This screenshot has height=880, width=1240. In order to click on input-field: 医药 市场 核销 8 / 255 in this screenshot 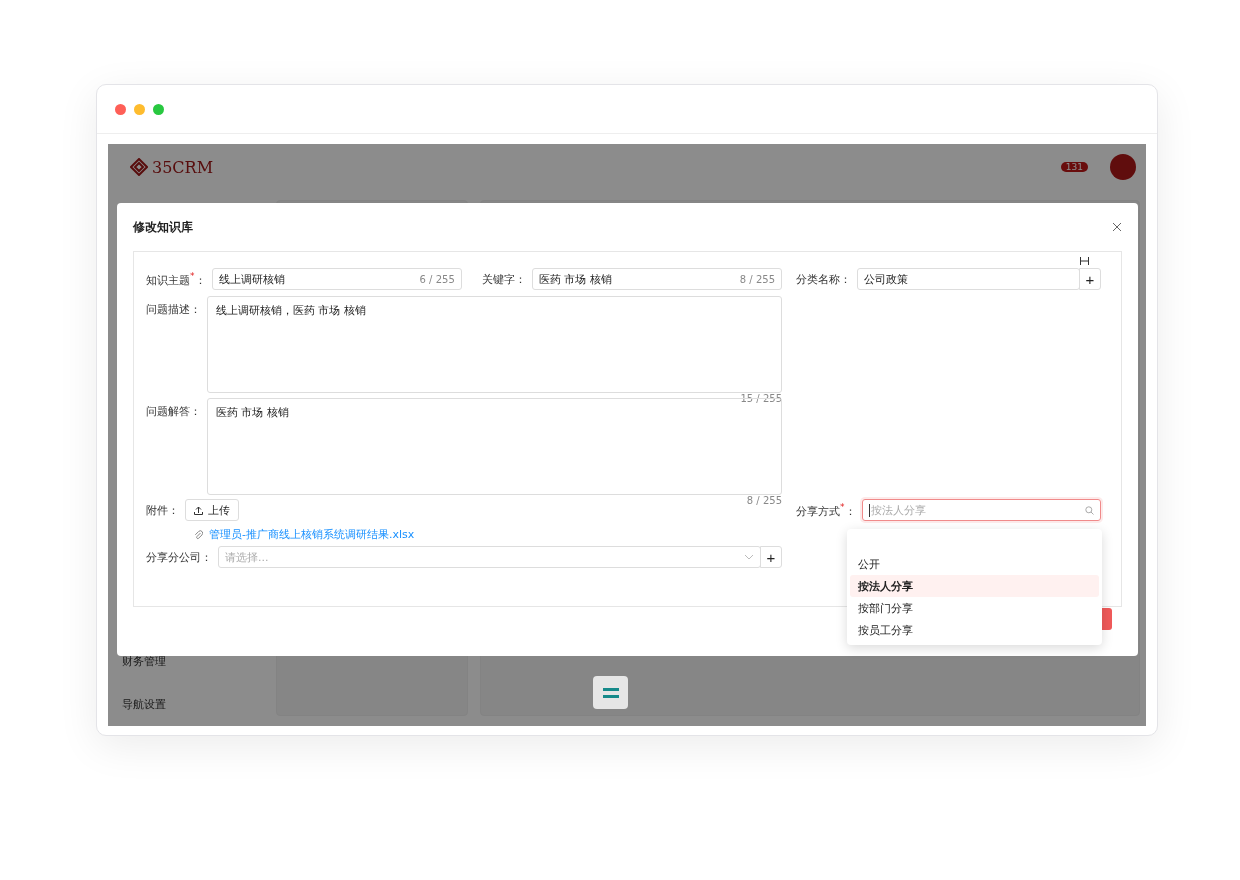, I will do `click(656, 279)`.